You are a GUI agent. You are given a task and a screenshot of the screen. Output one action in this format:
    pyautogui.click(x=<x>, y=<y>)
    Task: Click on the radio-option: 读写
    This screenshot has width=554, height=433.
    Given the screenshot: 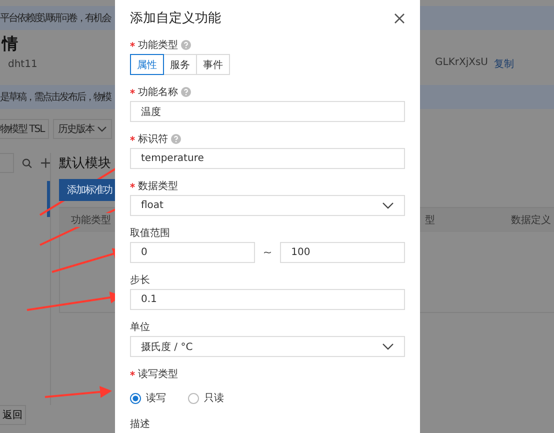 What is the action you would take?
    pyautogui.click(x=148, y=398)
    